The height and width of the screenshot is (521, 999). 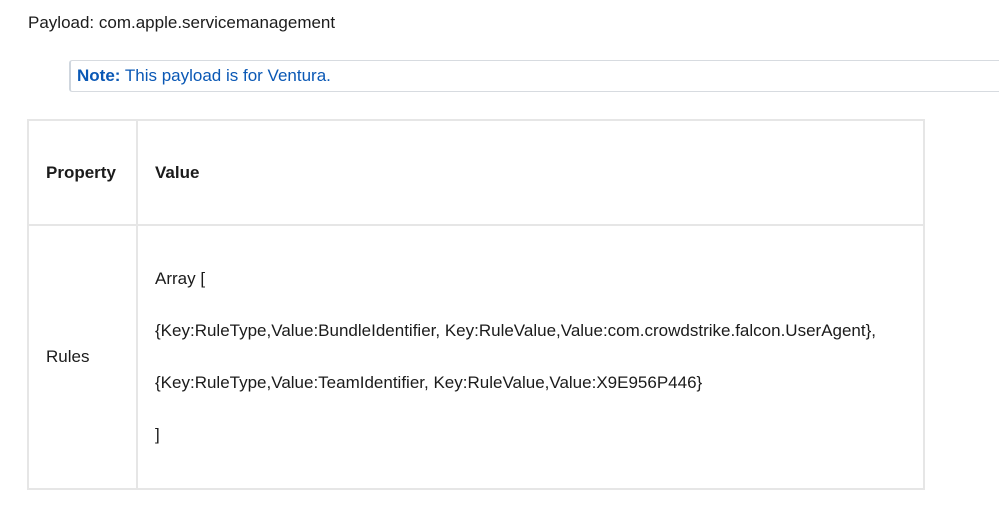 What do you see at coordinates (82, 357) in the screenshot?
I see `property-cell: Rules` at bounding box center [82, 357].